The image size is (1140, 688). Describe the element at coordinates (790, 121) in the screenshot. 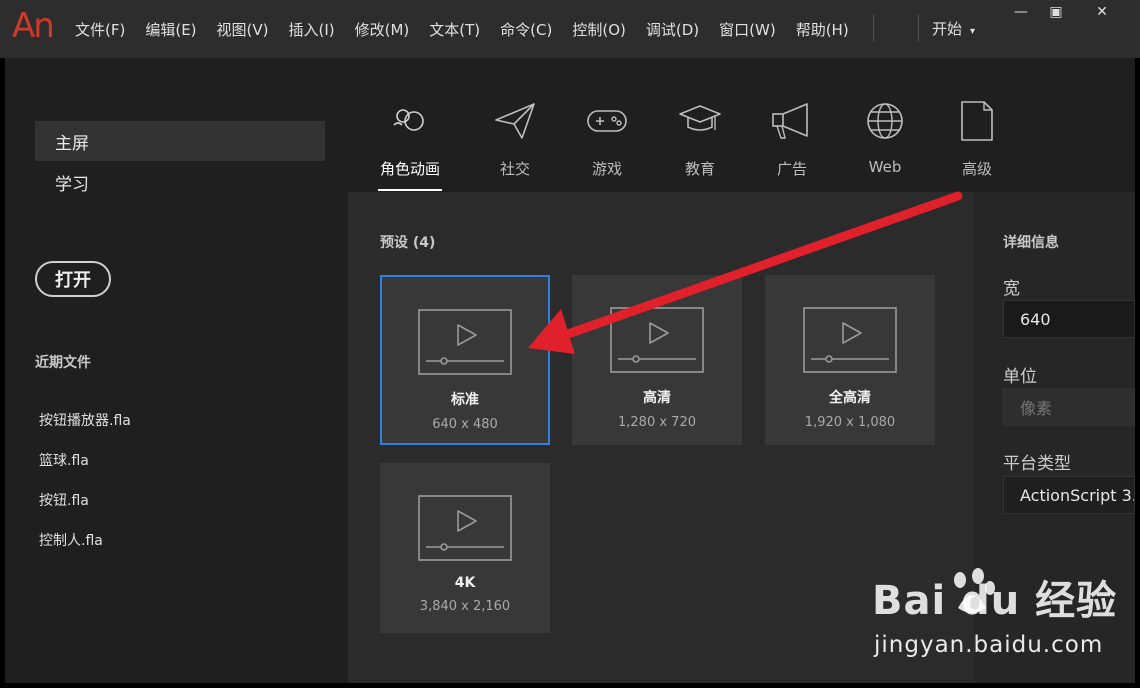

I see `megaphone-icon` at that location.